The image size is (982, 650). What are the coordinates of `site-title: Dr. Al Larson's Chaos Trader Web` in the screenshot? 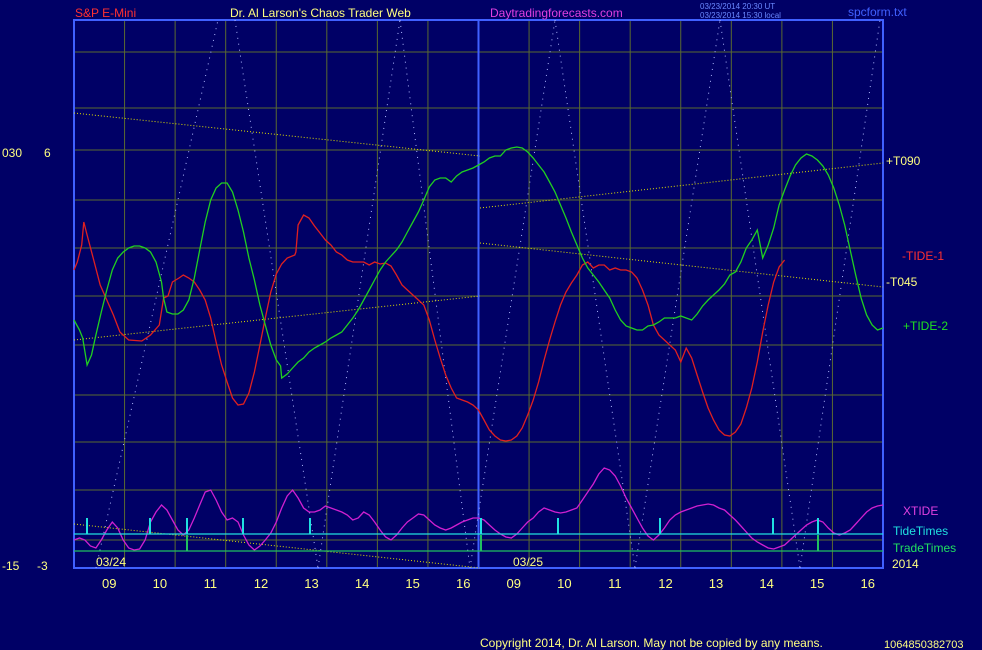 It's located at (320, 13).